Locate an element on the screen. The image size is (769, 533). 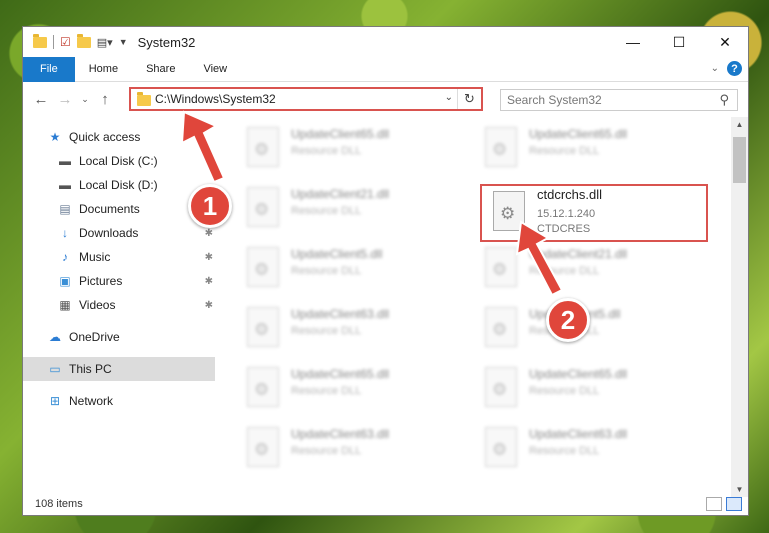
sidebar-item-documents: ▤ Documents ✱ is located at coordinates (119, 209).